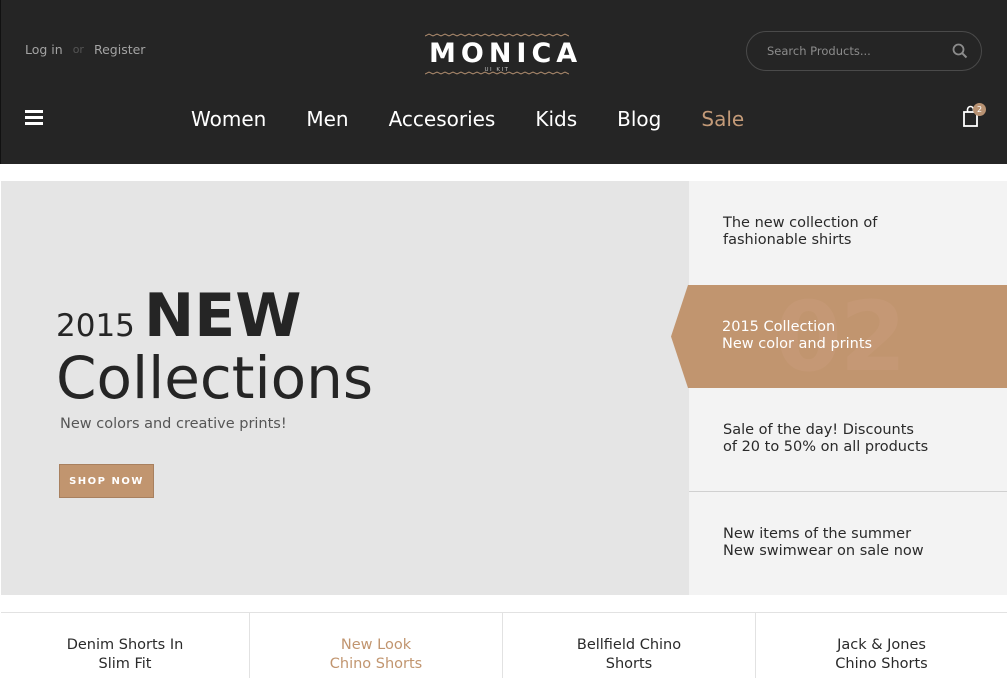 The width and height of the screenshot is (1007, 678). Describe the element at coordinates (800, 223) in the screenshot. I see `slider-item-line1: The new collection of` at that location.